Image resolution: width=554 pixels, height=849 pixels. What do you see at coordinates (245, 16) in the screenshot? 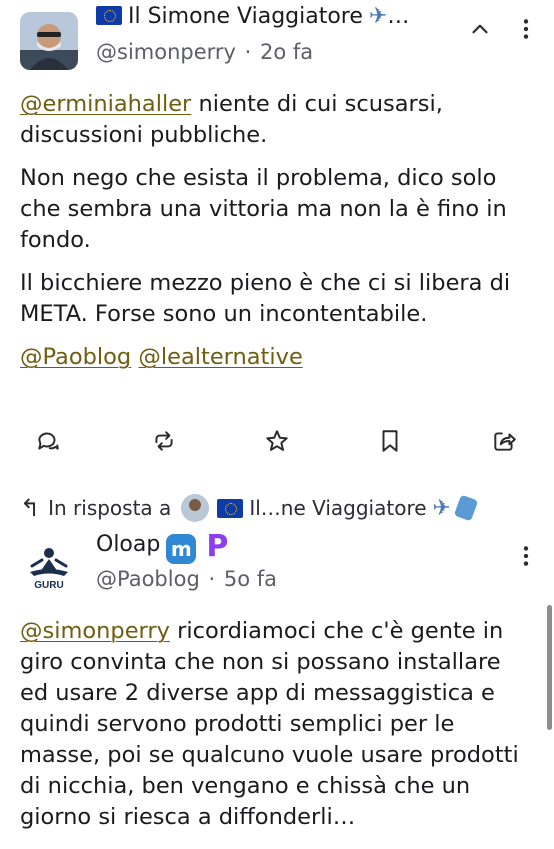
I see `display-name-text: Il Simone Viaggiatore` at bounding box center [245, 16].